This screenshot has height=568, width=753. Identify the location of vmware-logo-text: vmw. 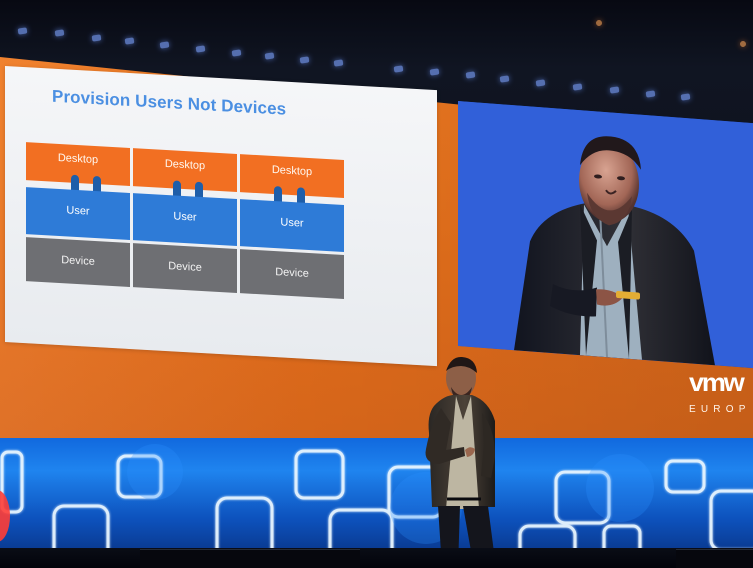
(717, 383).